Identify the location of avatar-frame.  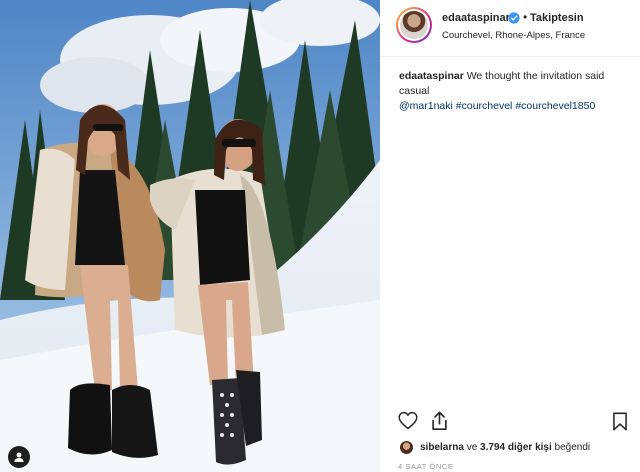
(414, 25).